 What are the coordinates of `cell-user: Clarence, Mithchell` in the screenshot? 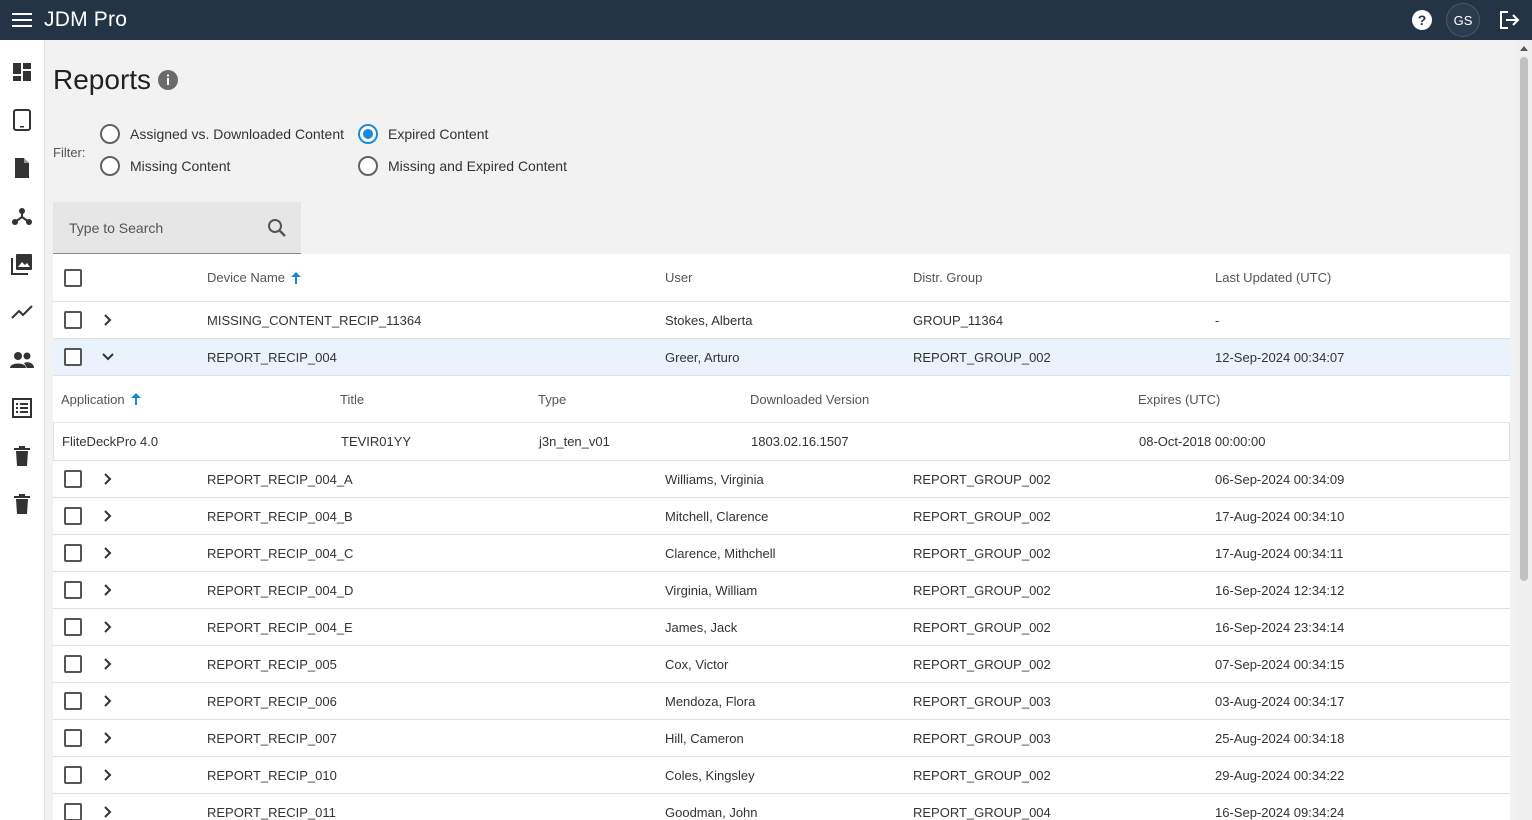 It's located at (720, 553).